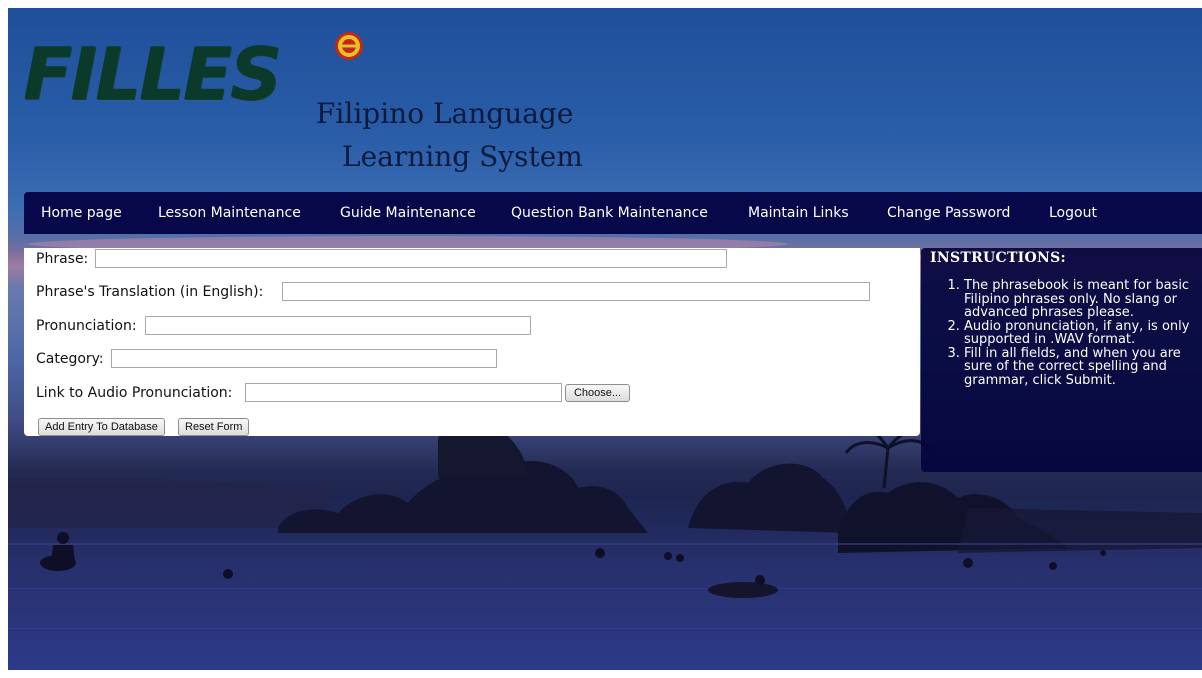 The image size is (1202, 678). I want to click on pronunciation-label: Pronunciation:, so click(86, 326).